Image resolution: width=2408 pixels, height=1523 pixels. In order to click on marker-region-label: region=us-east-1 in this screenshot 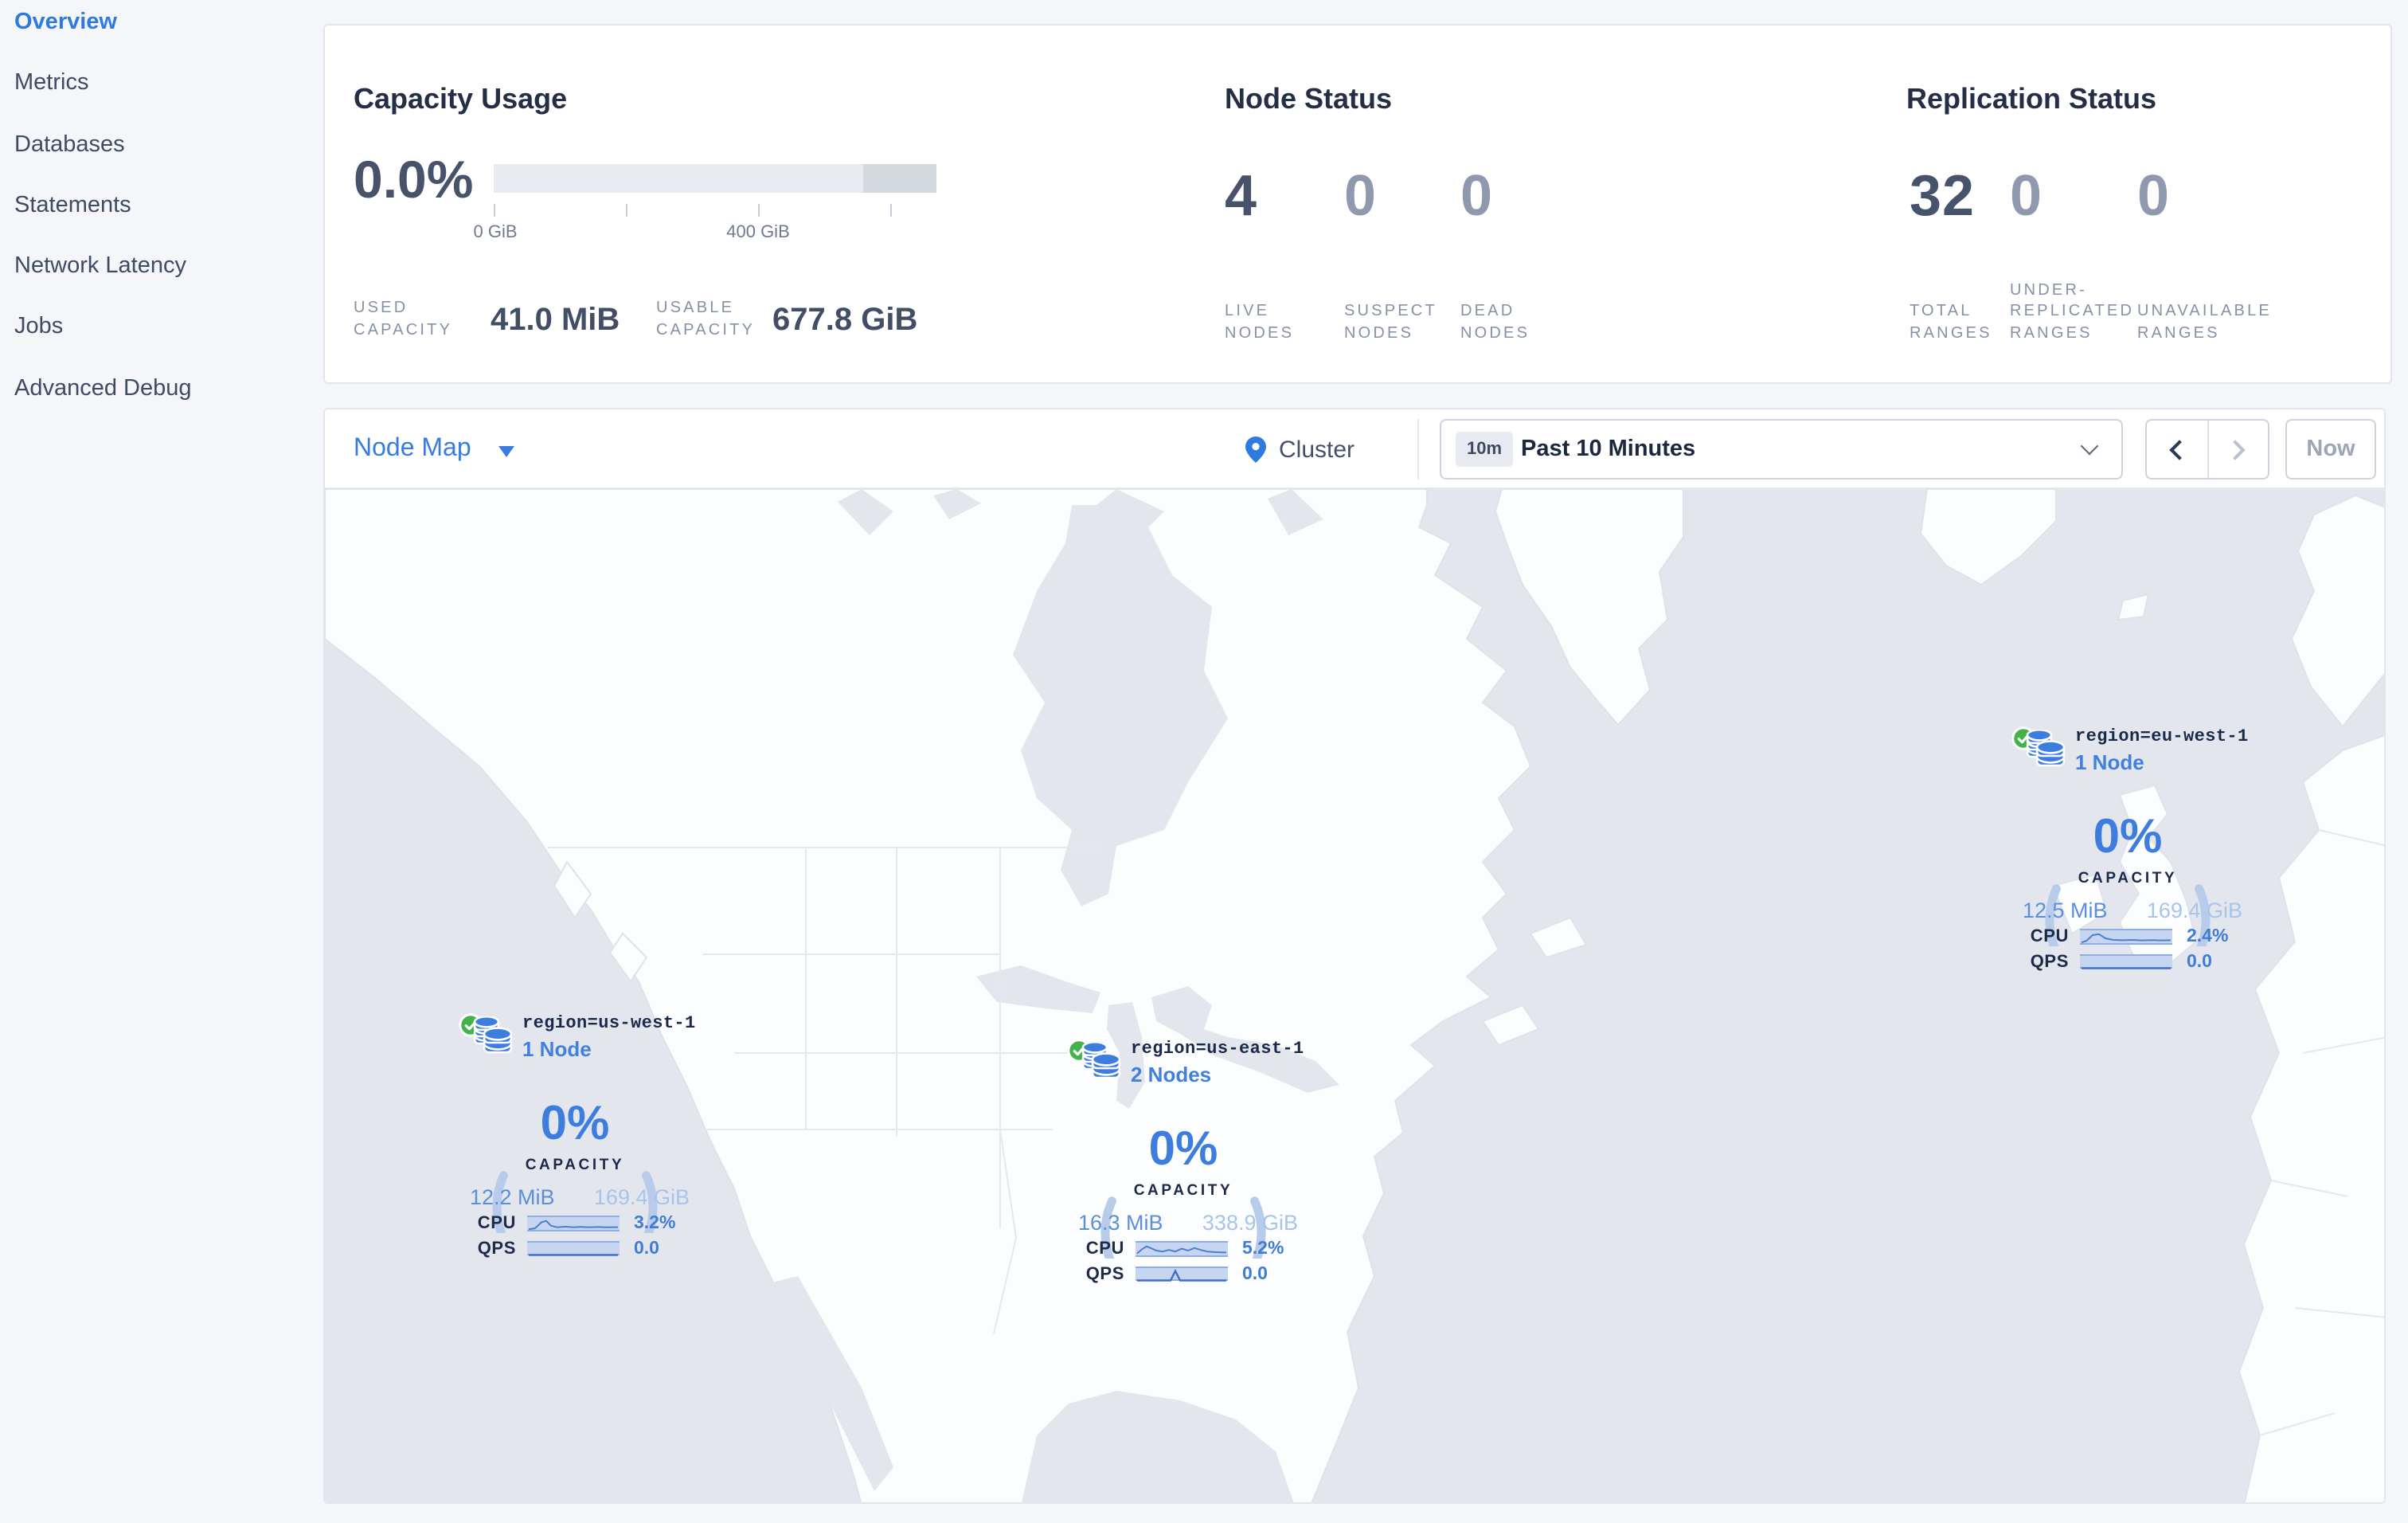, I will do `click(1217, 1049)`.